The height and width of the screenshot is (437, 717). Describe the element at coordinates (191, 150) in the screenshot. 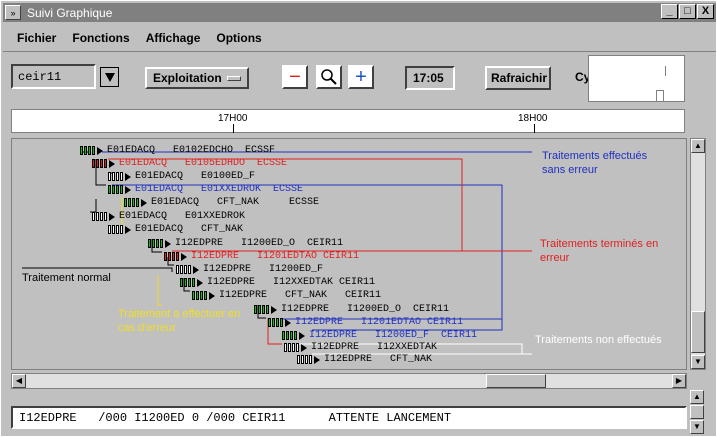

I see `job-label: E01EDACQ E0102EDCHO ECSSF` at that location.